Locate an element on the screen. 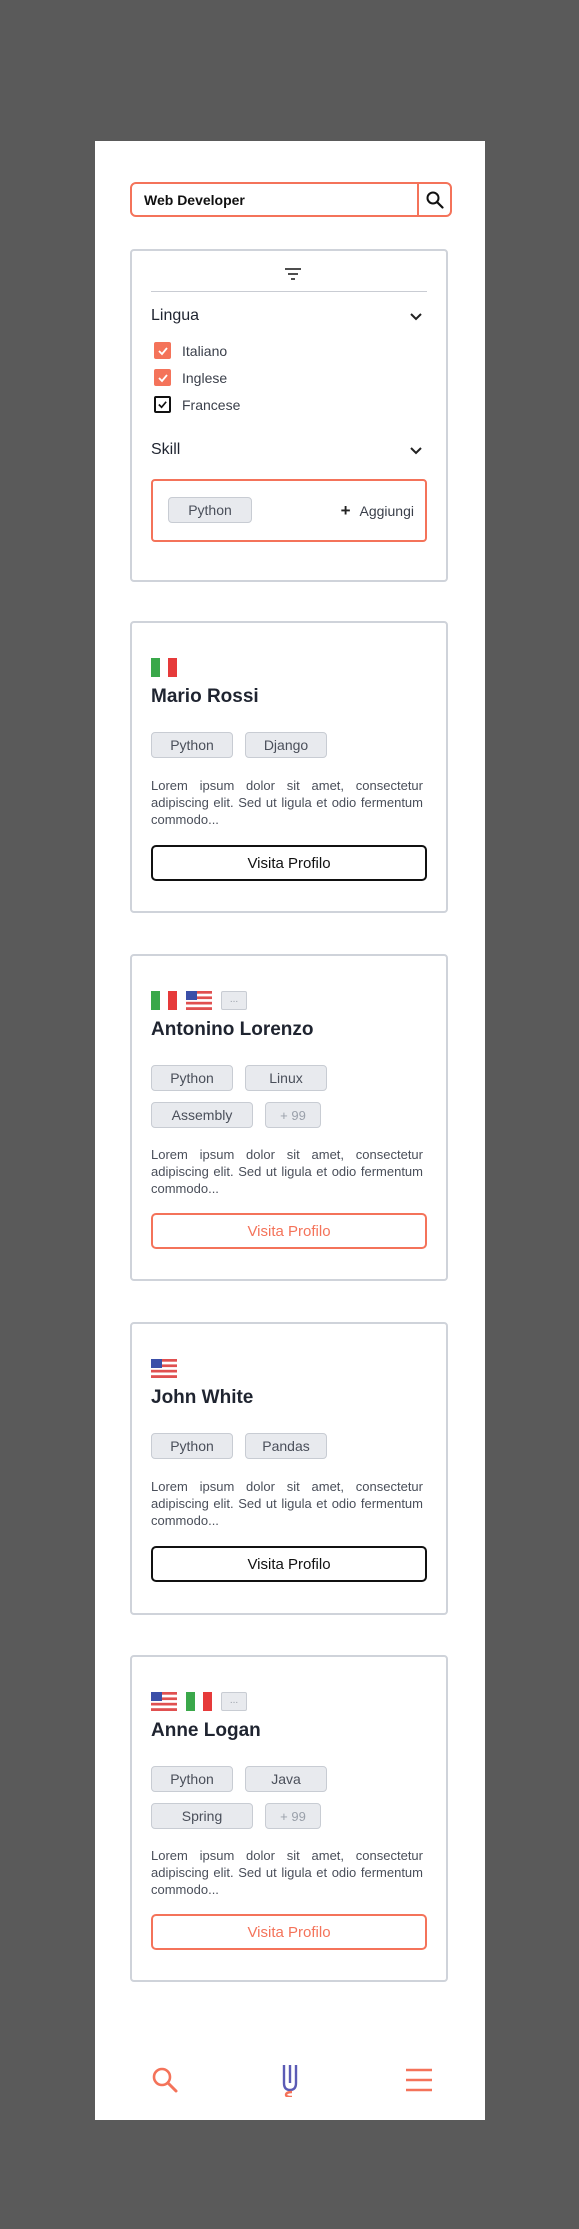 This screenshot has width=579, height=2229. bottom-nav is located at coordinates (290, 2081).